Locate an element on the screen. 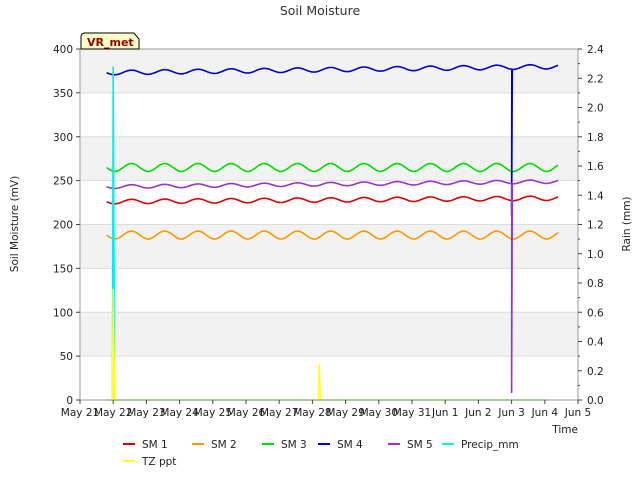 The width and height of the screenshot is (640, 484). y-left-tick-label: 250 is located at coordinates (63, 182).